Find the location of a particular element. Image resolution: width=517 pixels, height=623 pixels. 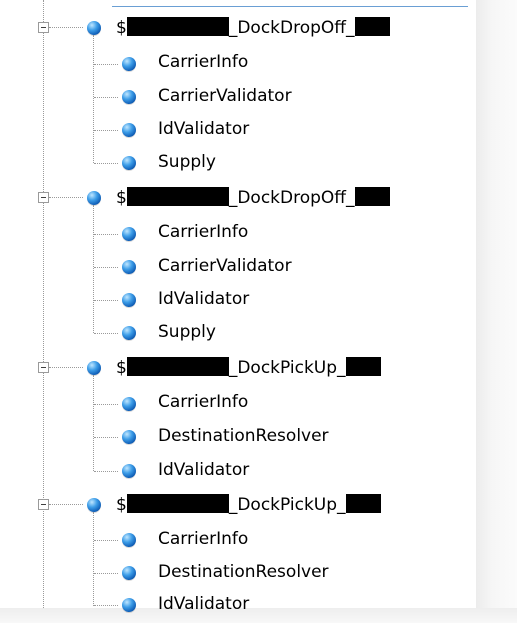

scroll-shadow-right is located at coordinates (496, 311).